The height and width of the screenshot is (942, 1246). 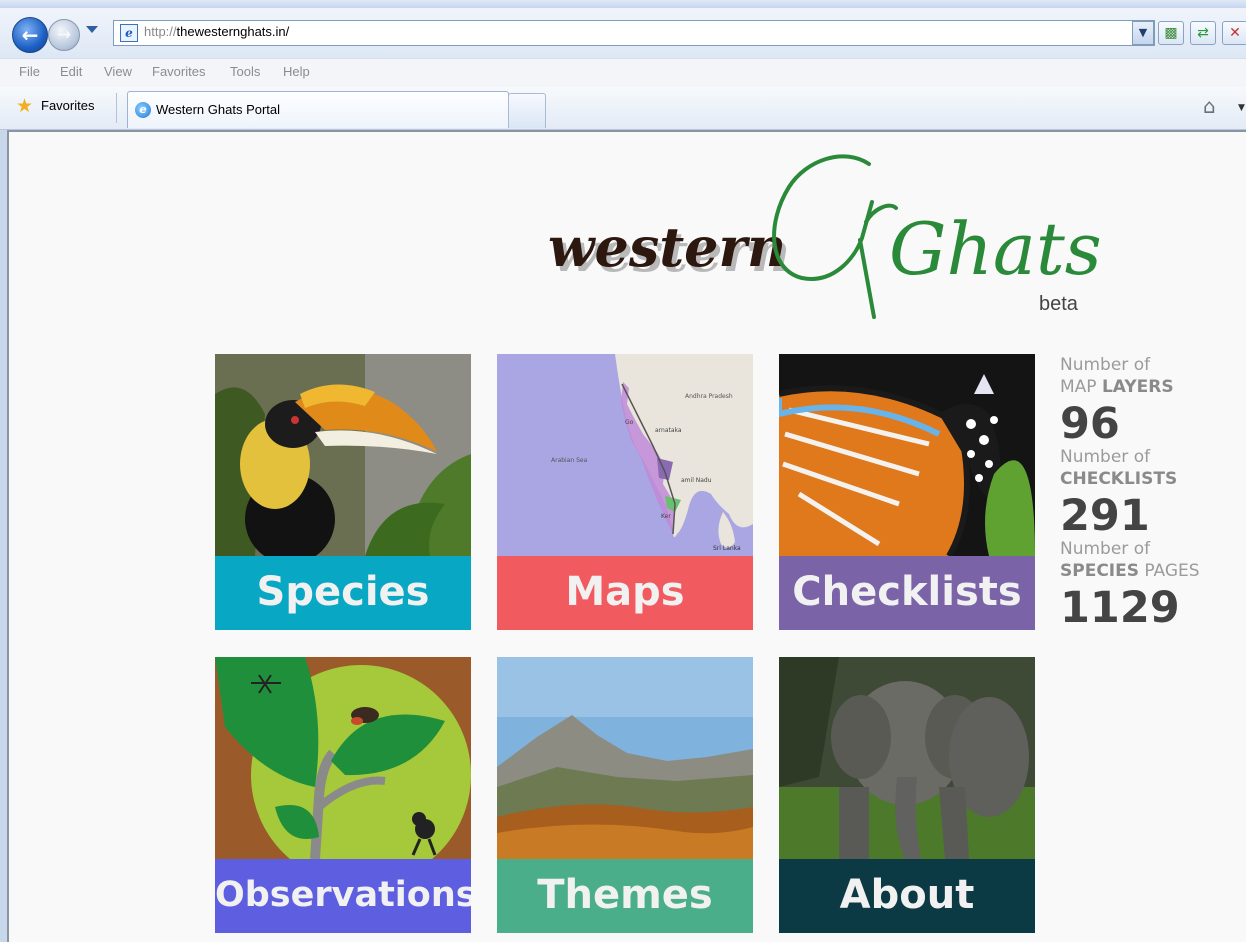 What do you see at coordinates (24, 106) in the screenshot?
I see `favorites-star-icon: ★` at bounding box center [24, 106].